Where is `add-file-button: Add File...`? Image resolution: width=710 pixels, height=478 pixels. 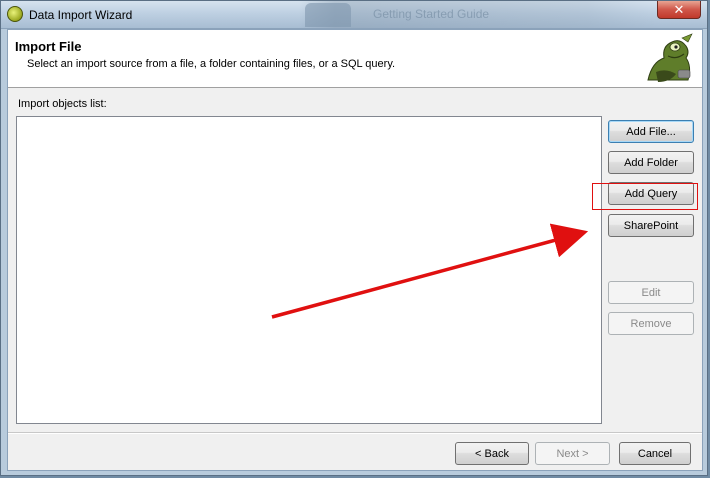
add-file-button: Add File... is located at coordinates (651, 131).